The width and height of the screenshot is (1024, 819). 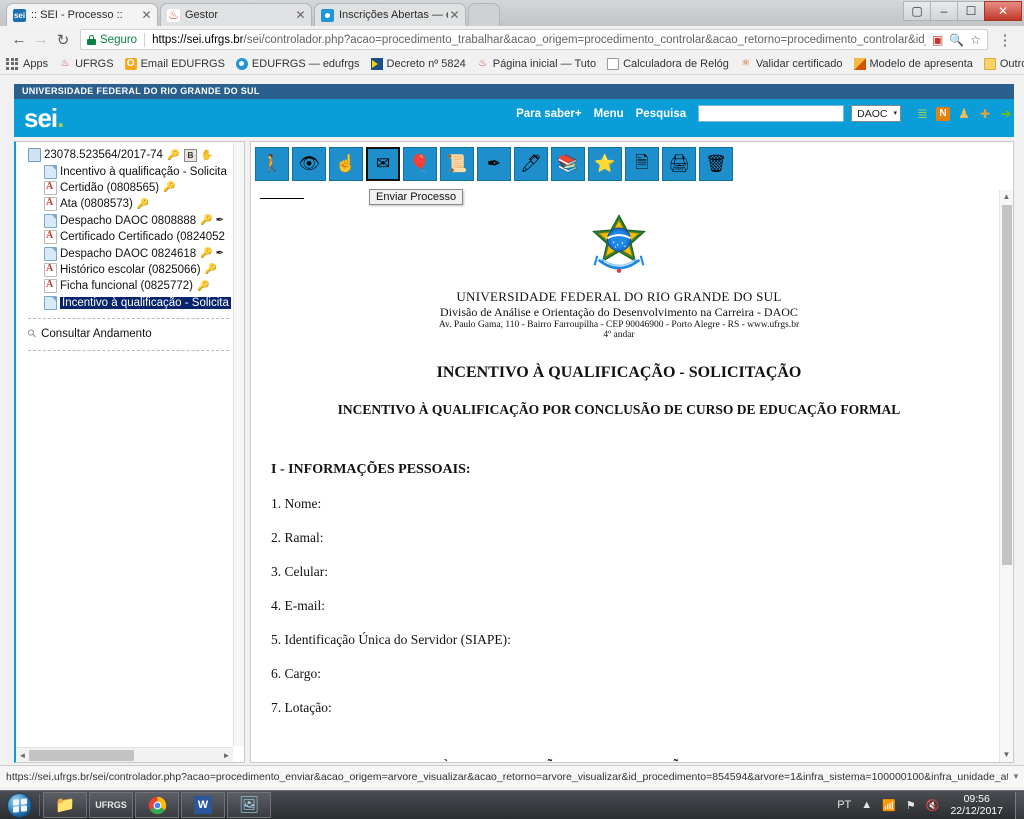 I want to click on tree-item-1: Certidão (0808565) 🔑, so click(x=130, y=188).